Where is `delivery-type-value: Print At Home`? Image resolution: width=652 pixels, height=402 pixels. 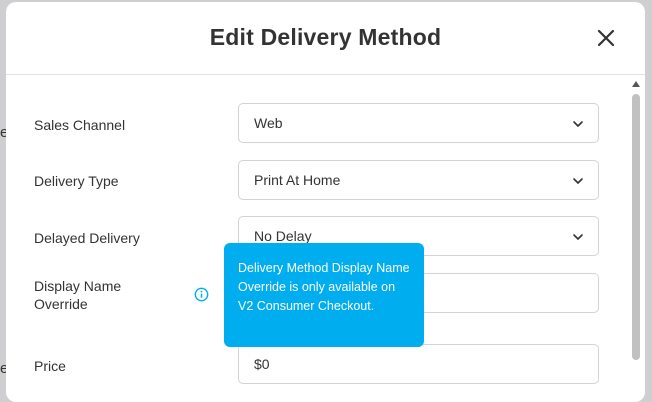 delivery-type-value: Print At Home is located at coordinates (297, 180).